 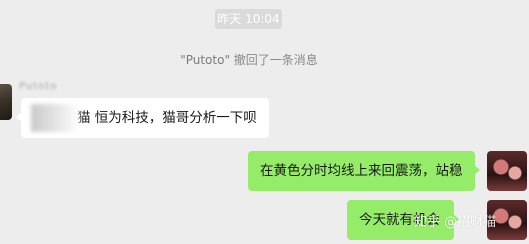 I want to click on timestamp-badge: 昨天 10:04, so click(x=248, y=19).